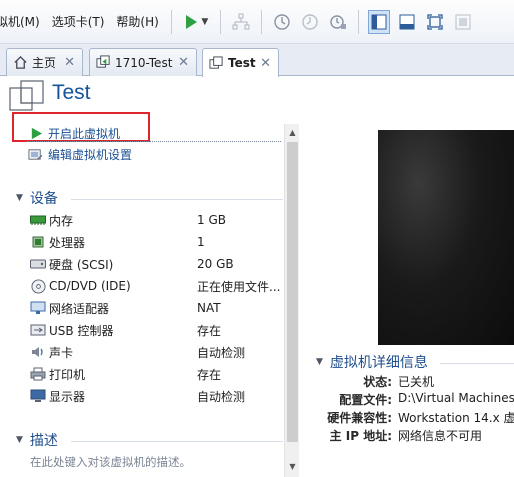  I want to click on device-row-sound: 声卡 自动检测, so click(157, 352).